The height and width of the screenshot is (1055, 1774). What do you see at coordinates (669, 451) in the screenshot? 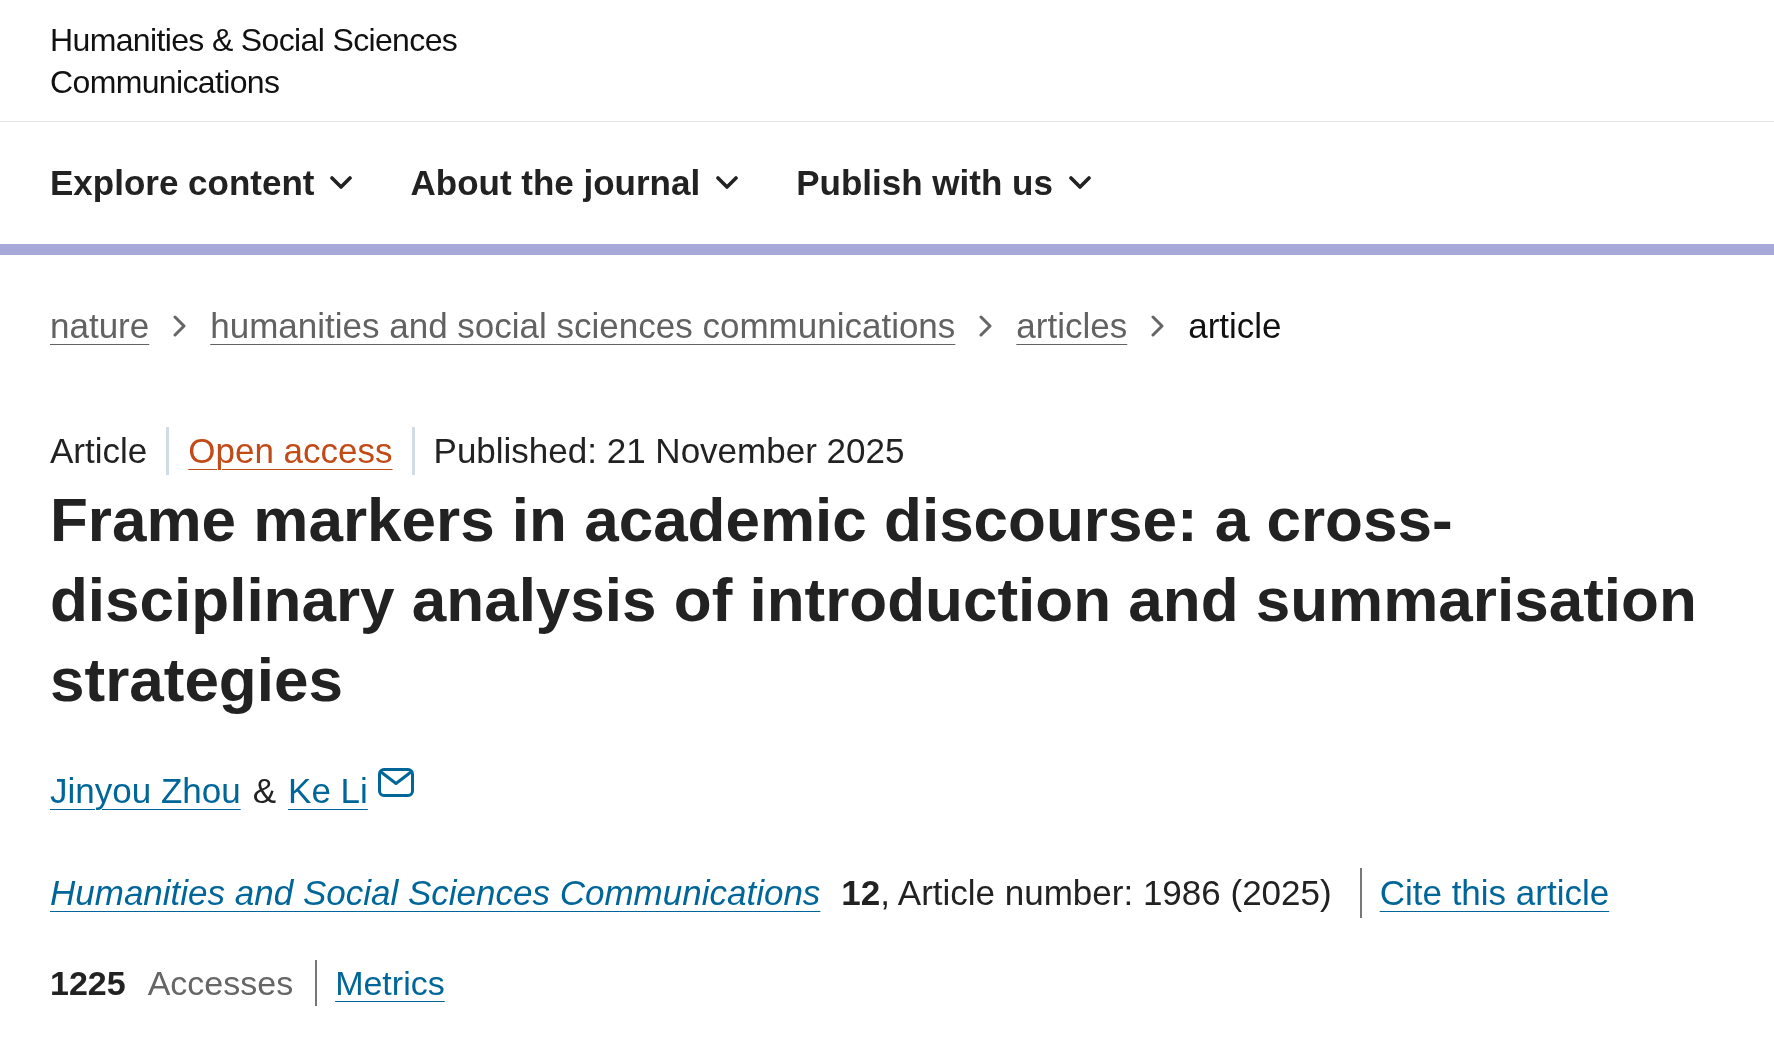
I see `published-date: Published: 21 November 2025` at bounding box center [669, 451].